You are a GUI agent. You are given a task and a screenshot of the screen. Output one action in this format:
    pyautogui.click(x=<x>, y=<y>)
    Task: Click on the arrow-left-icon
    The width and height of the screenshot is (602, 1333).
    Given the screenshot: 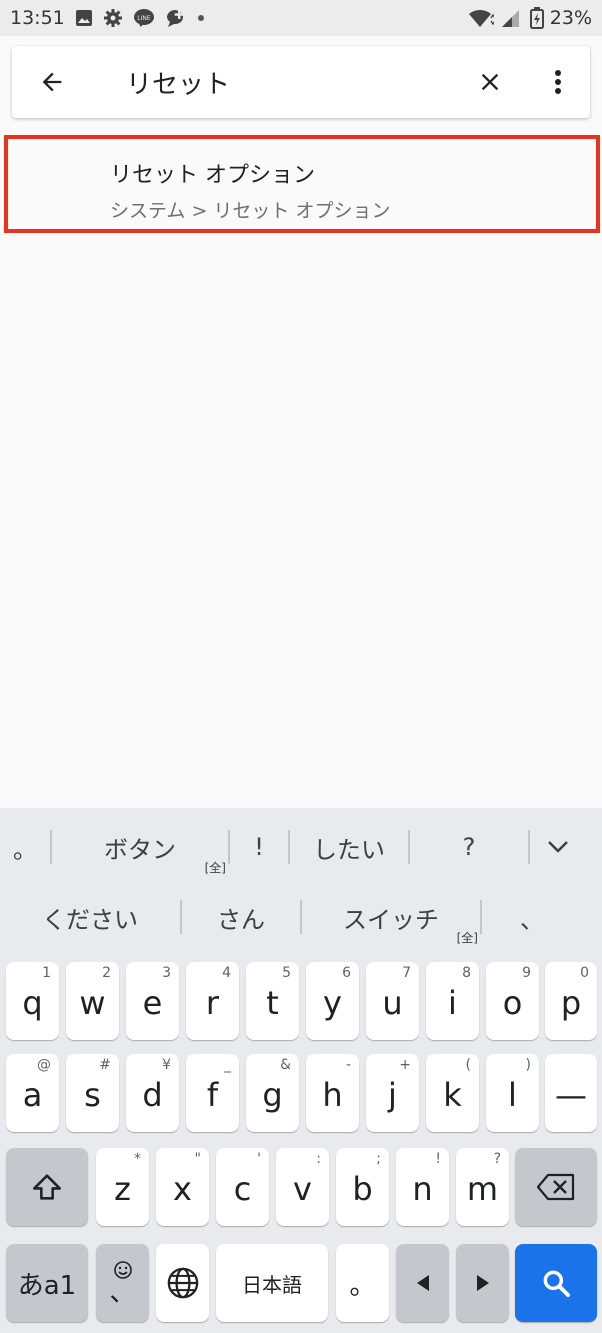 What is the action you would take?
    pyautogui.click(x=52, y=82)
    